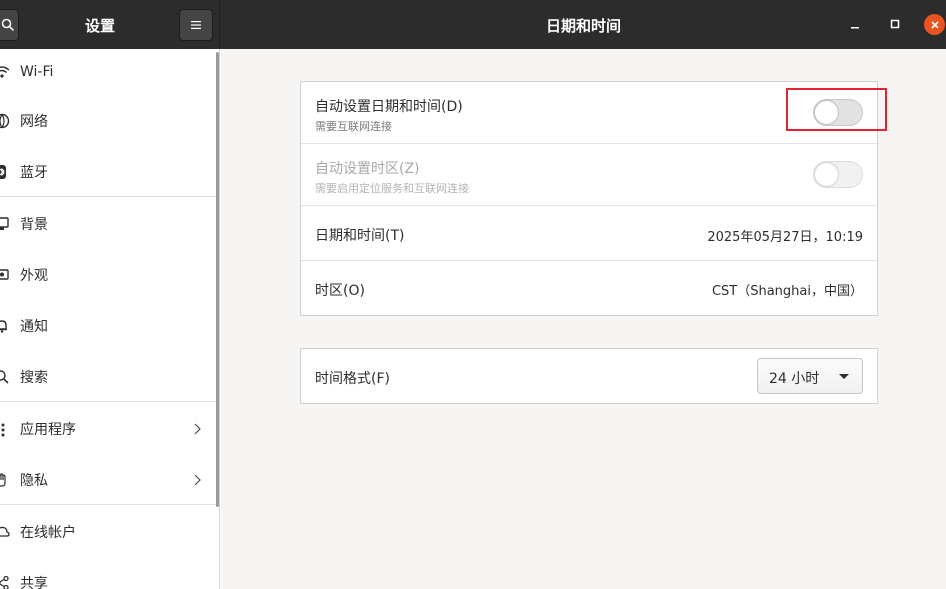  Describe the element at coordinates (108, 121) in the screenshot. I see `sidebar-item-network: 网络` at that location.